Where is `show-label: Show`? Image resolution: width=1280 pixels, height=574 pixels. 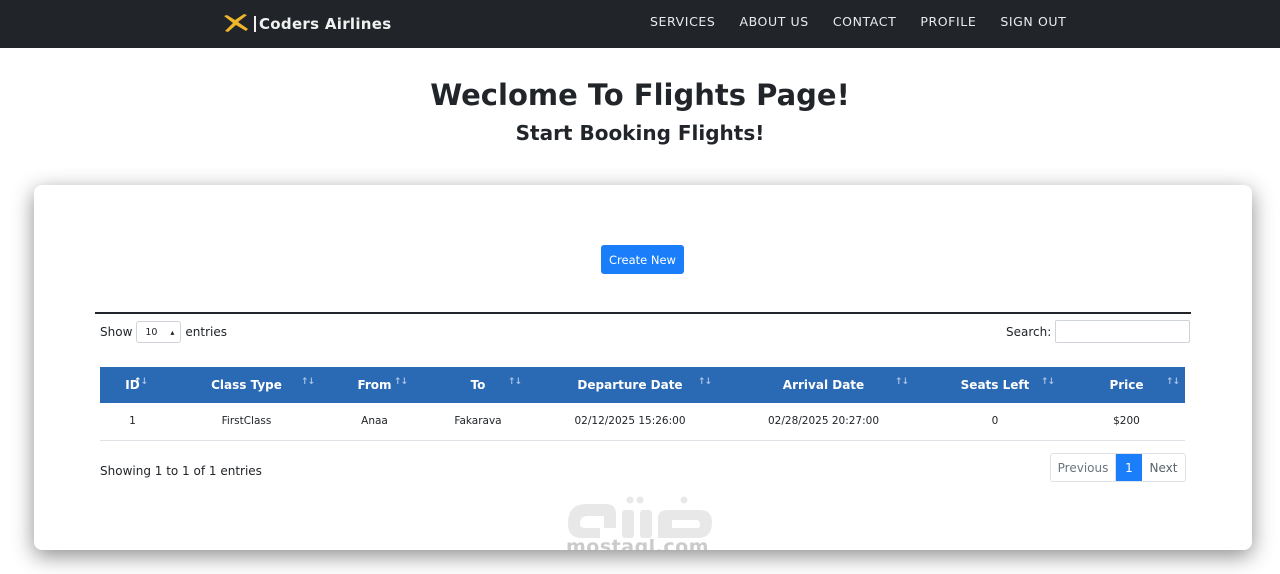 show-label: Show is located at coordinates (116, 332).